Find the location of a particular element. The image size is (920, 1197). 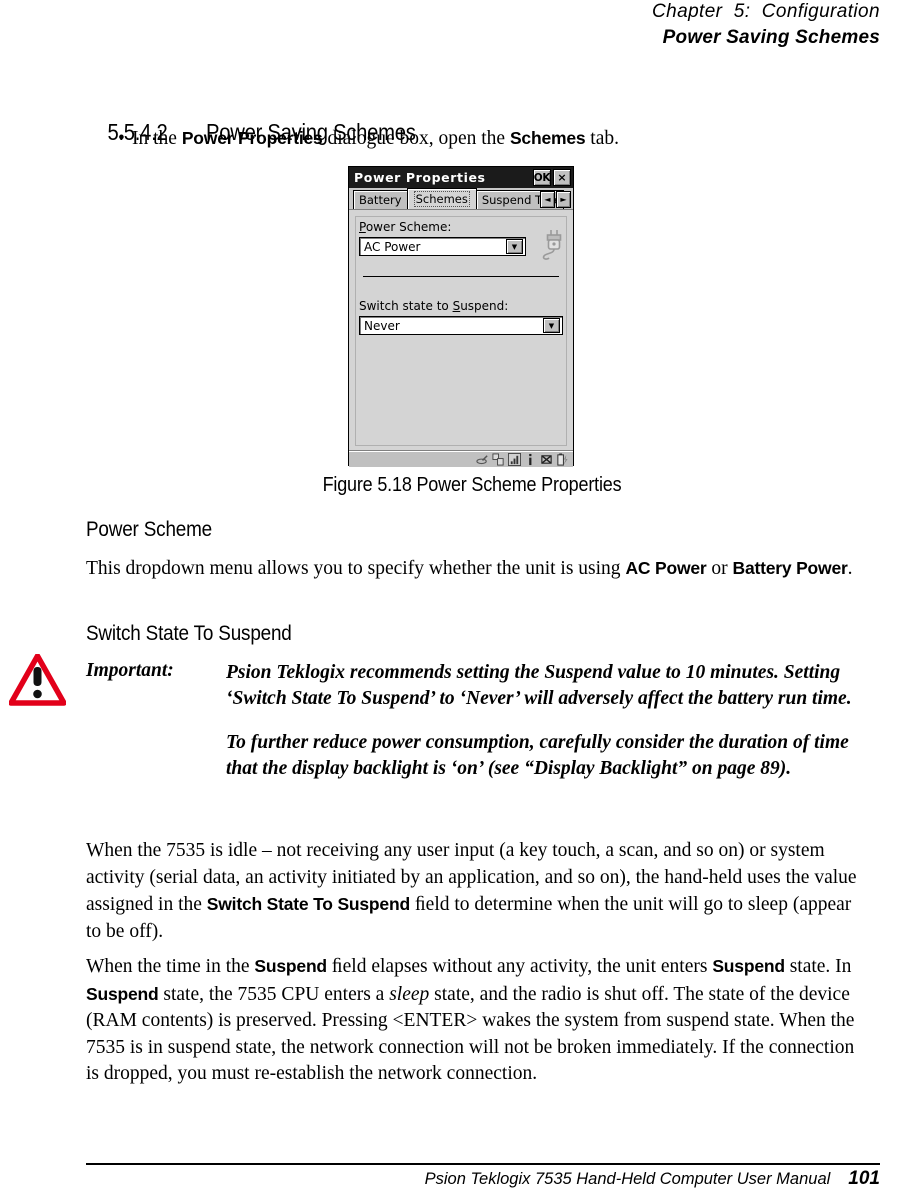

ps-text-post: . is located at coordinates (850, 568).